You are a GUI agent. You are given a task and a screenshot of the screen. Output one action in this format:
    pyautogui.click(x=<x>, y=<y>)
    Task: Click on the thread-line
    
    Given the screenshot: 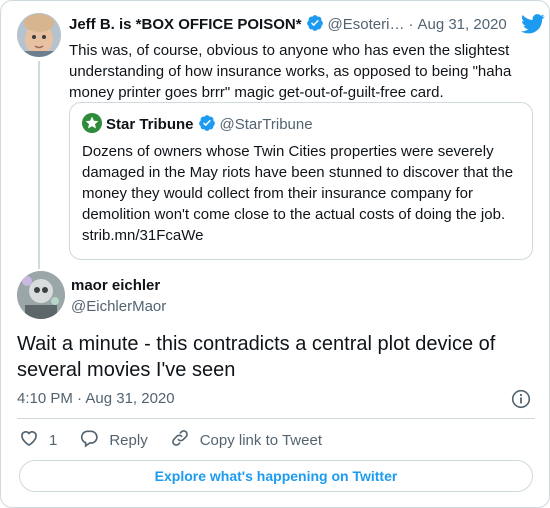 What is the action you would take?
    pyautogui.click(x=39, y=165)
    